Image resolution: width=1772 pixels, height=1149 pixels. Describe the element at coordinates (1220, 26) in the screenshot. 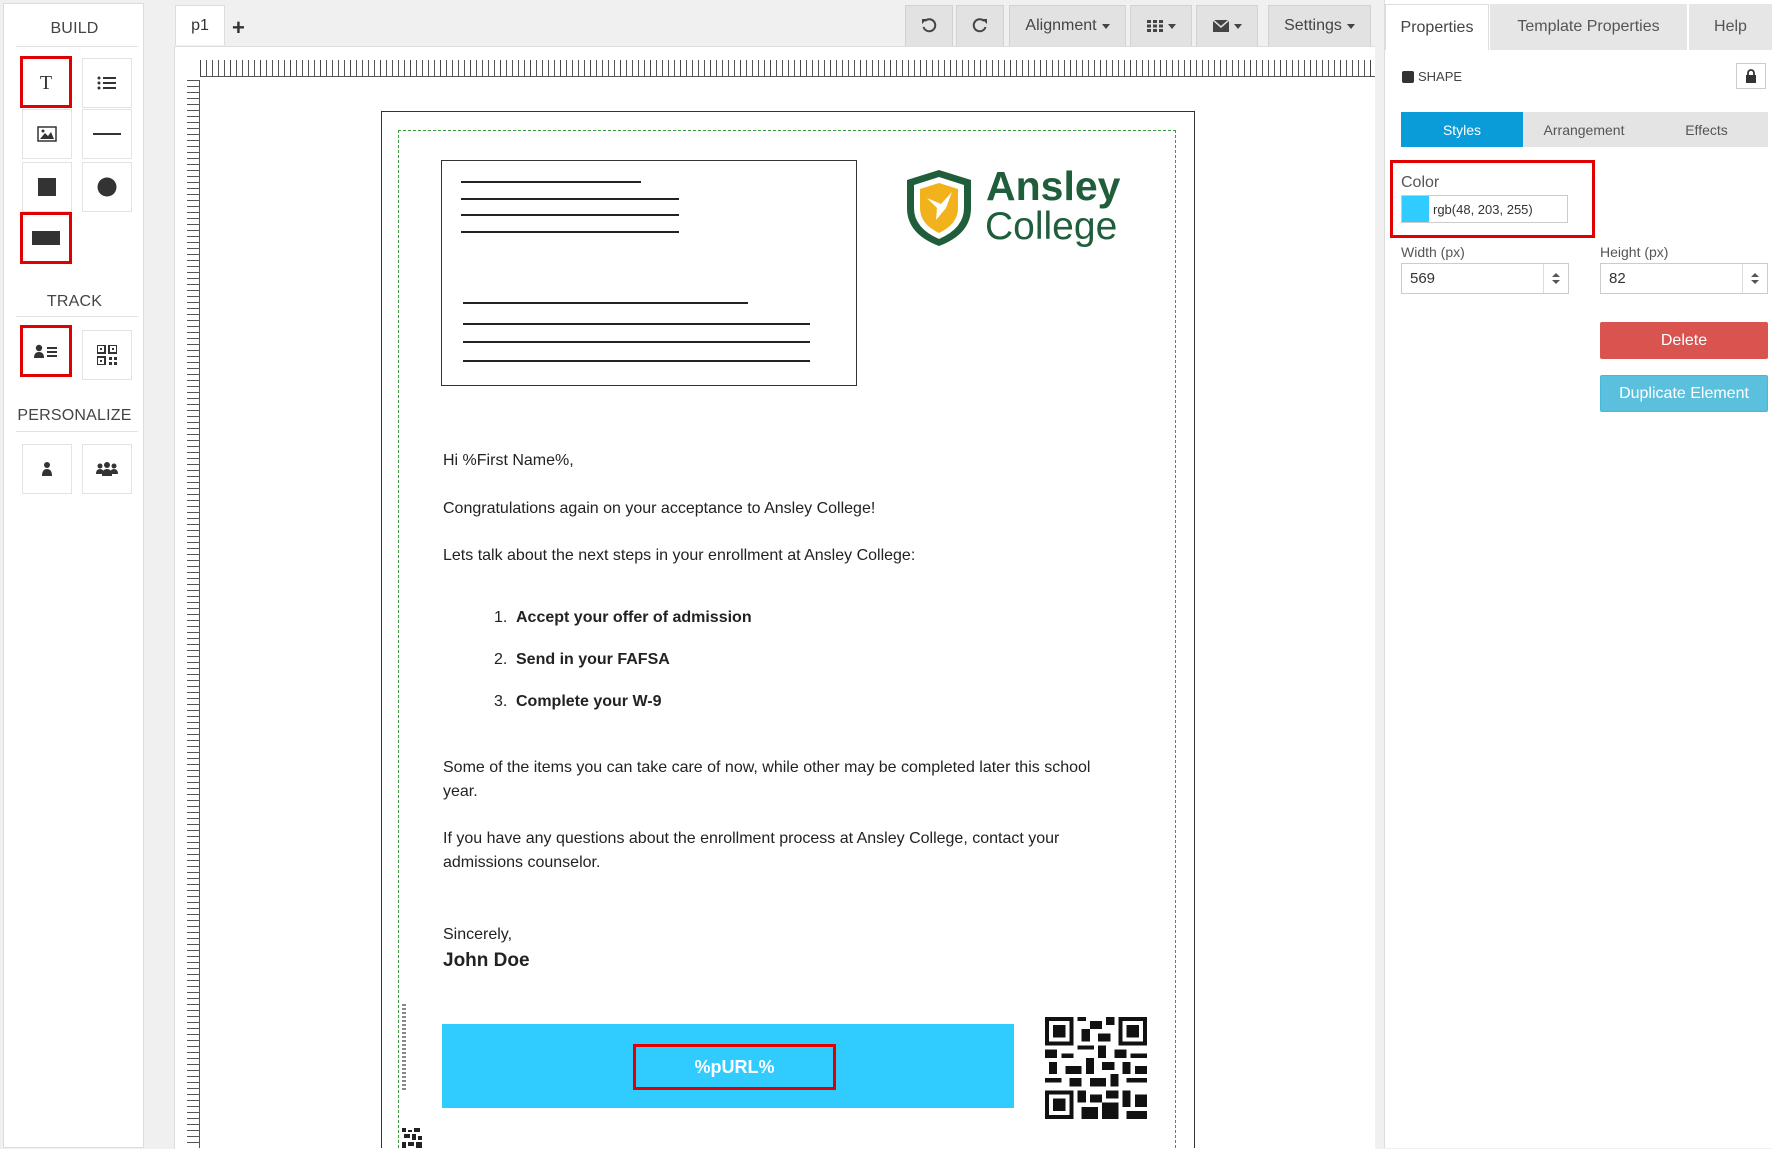

I see `envelope-icon` at that location.